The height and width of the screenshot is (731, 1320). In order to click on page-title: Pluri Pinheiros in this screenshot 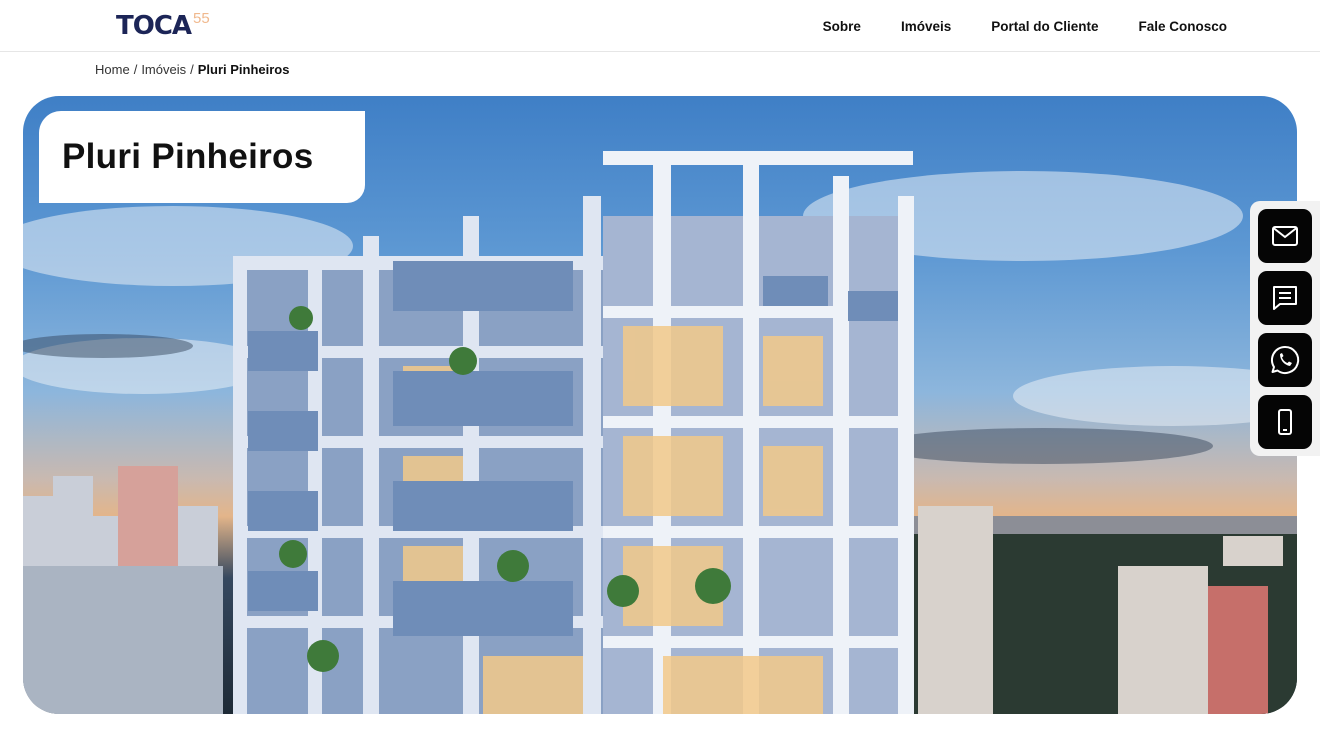, I will do `click(188, 156)`.